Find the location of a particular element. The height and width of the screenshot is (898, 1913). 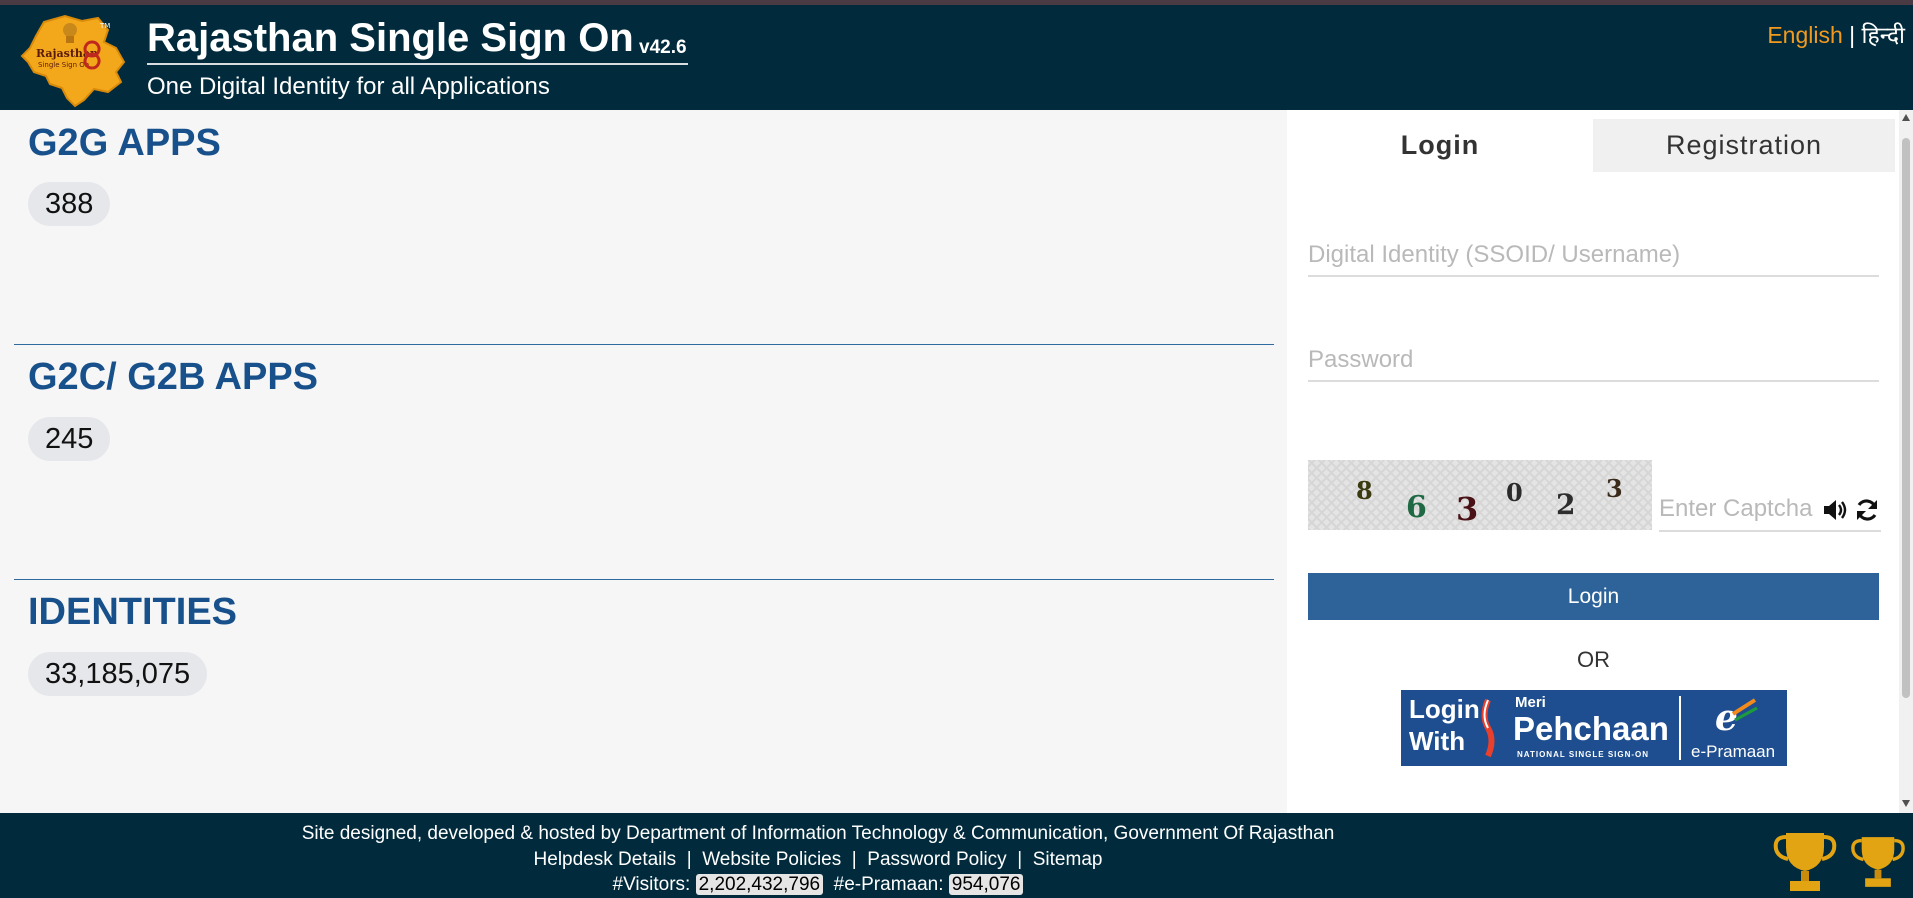

lang-english-link: English is located at coordinates (1804, 35).